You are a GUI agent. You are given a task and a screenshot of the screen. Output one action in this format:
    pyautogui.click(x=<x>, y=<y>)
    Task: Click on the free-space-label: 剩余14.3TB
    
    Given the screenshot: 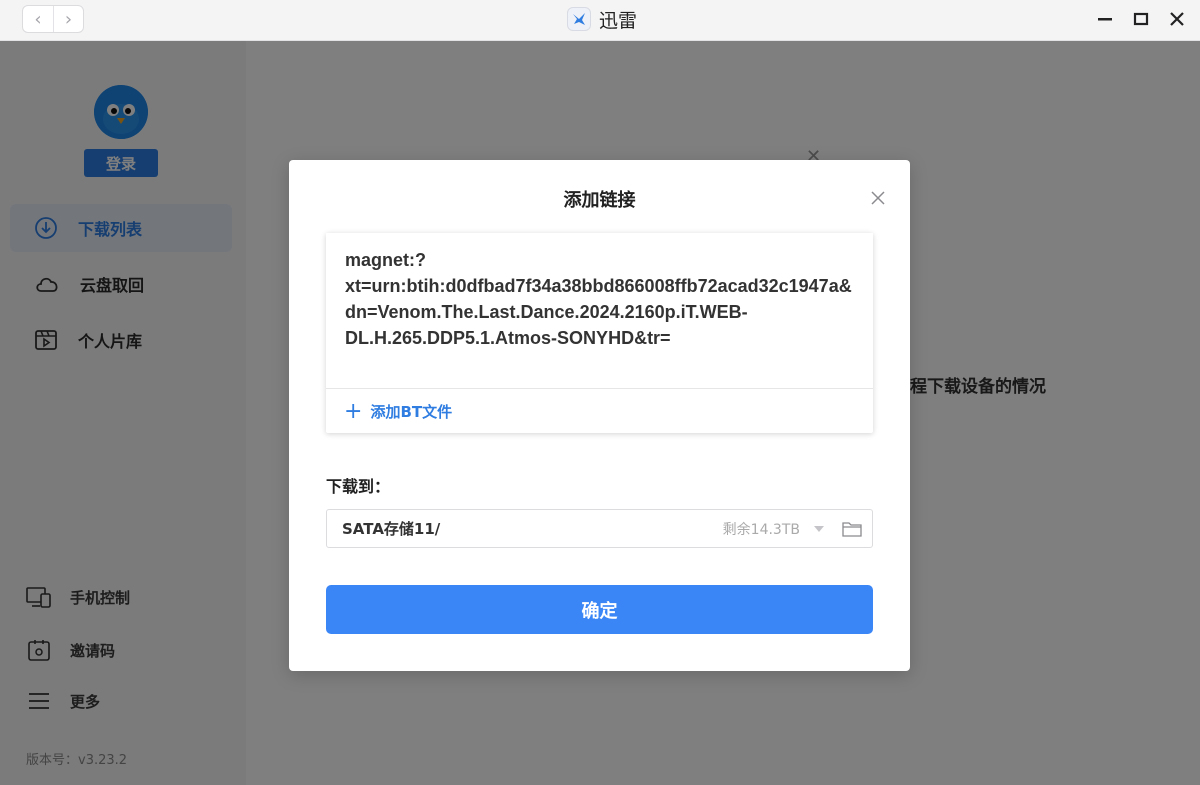 What is the action you would take?
    pyautogui.click(x=761, y=529)
    